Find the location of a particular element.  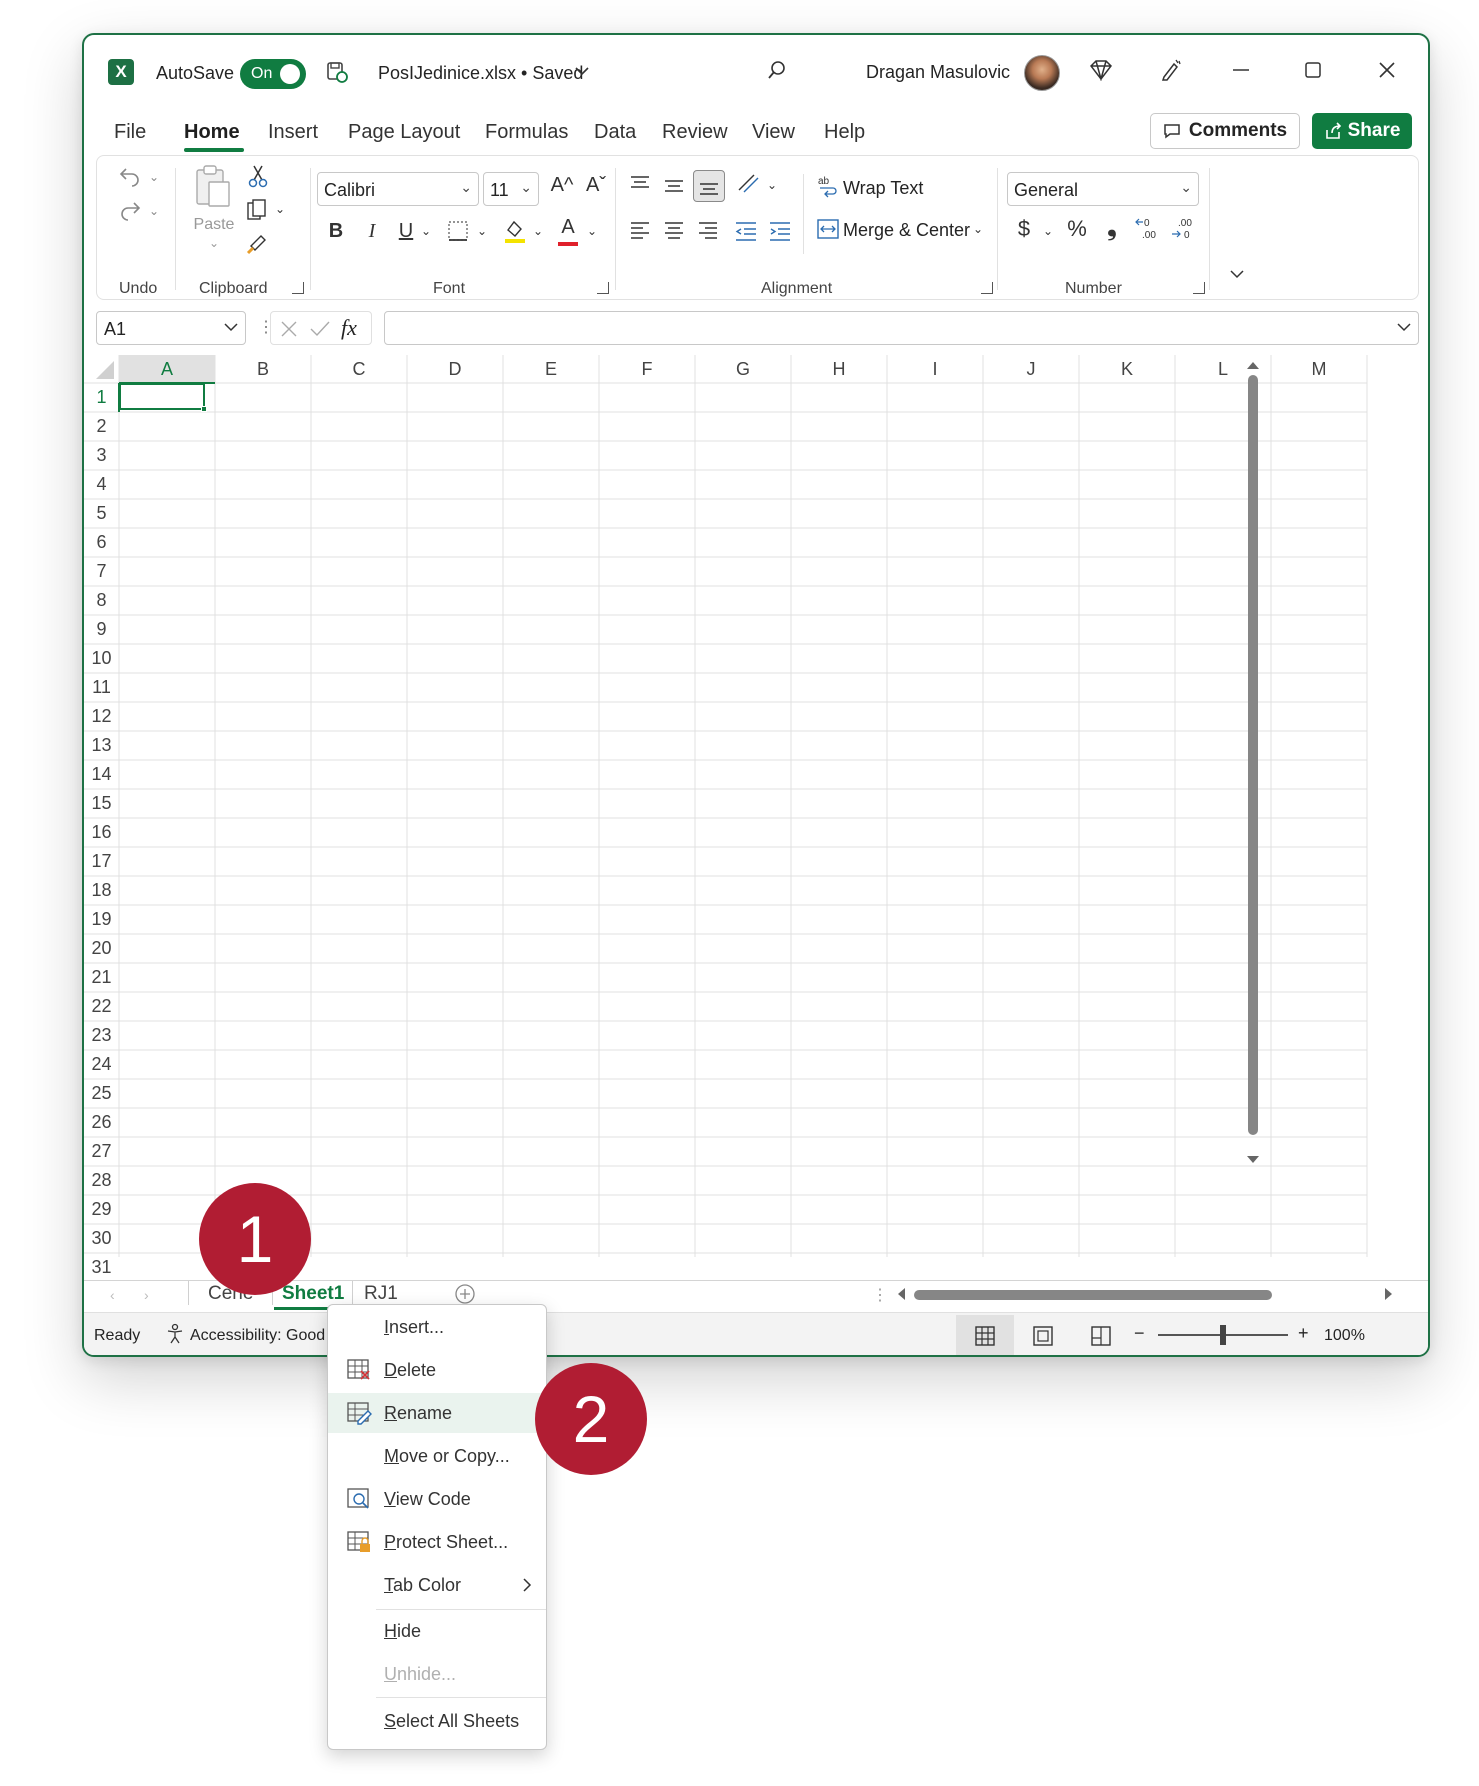

column-header: M is located at coordinates (1319, 369).